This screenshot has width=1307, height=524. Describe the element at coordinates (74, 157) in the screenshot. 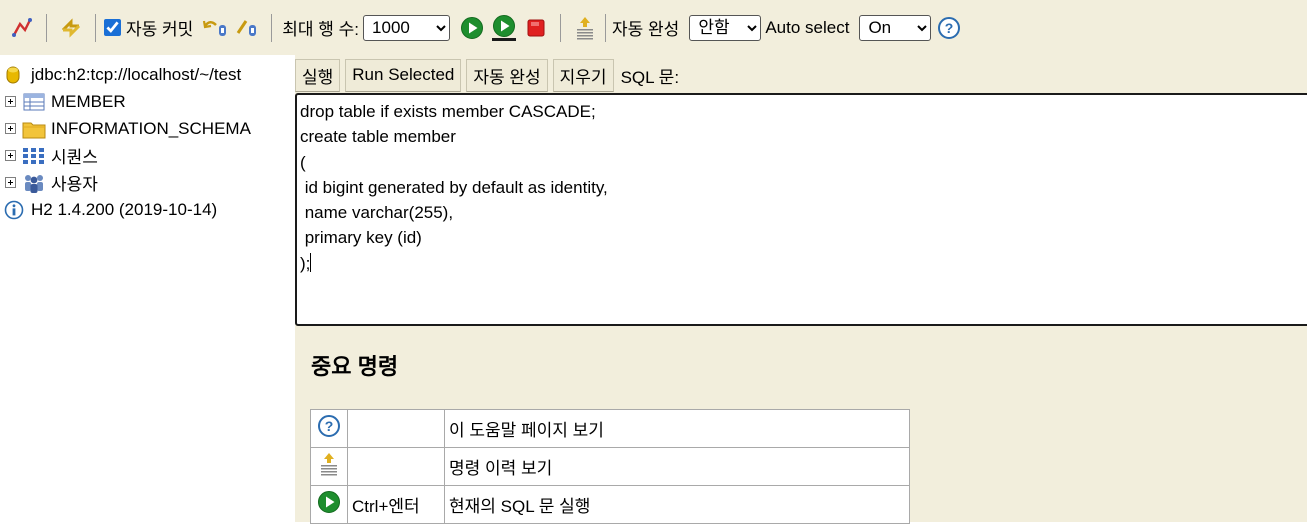

I see `tree-item-label: 시퀀스` at that location.